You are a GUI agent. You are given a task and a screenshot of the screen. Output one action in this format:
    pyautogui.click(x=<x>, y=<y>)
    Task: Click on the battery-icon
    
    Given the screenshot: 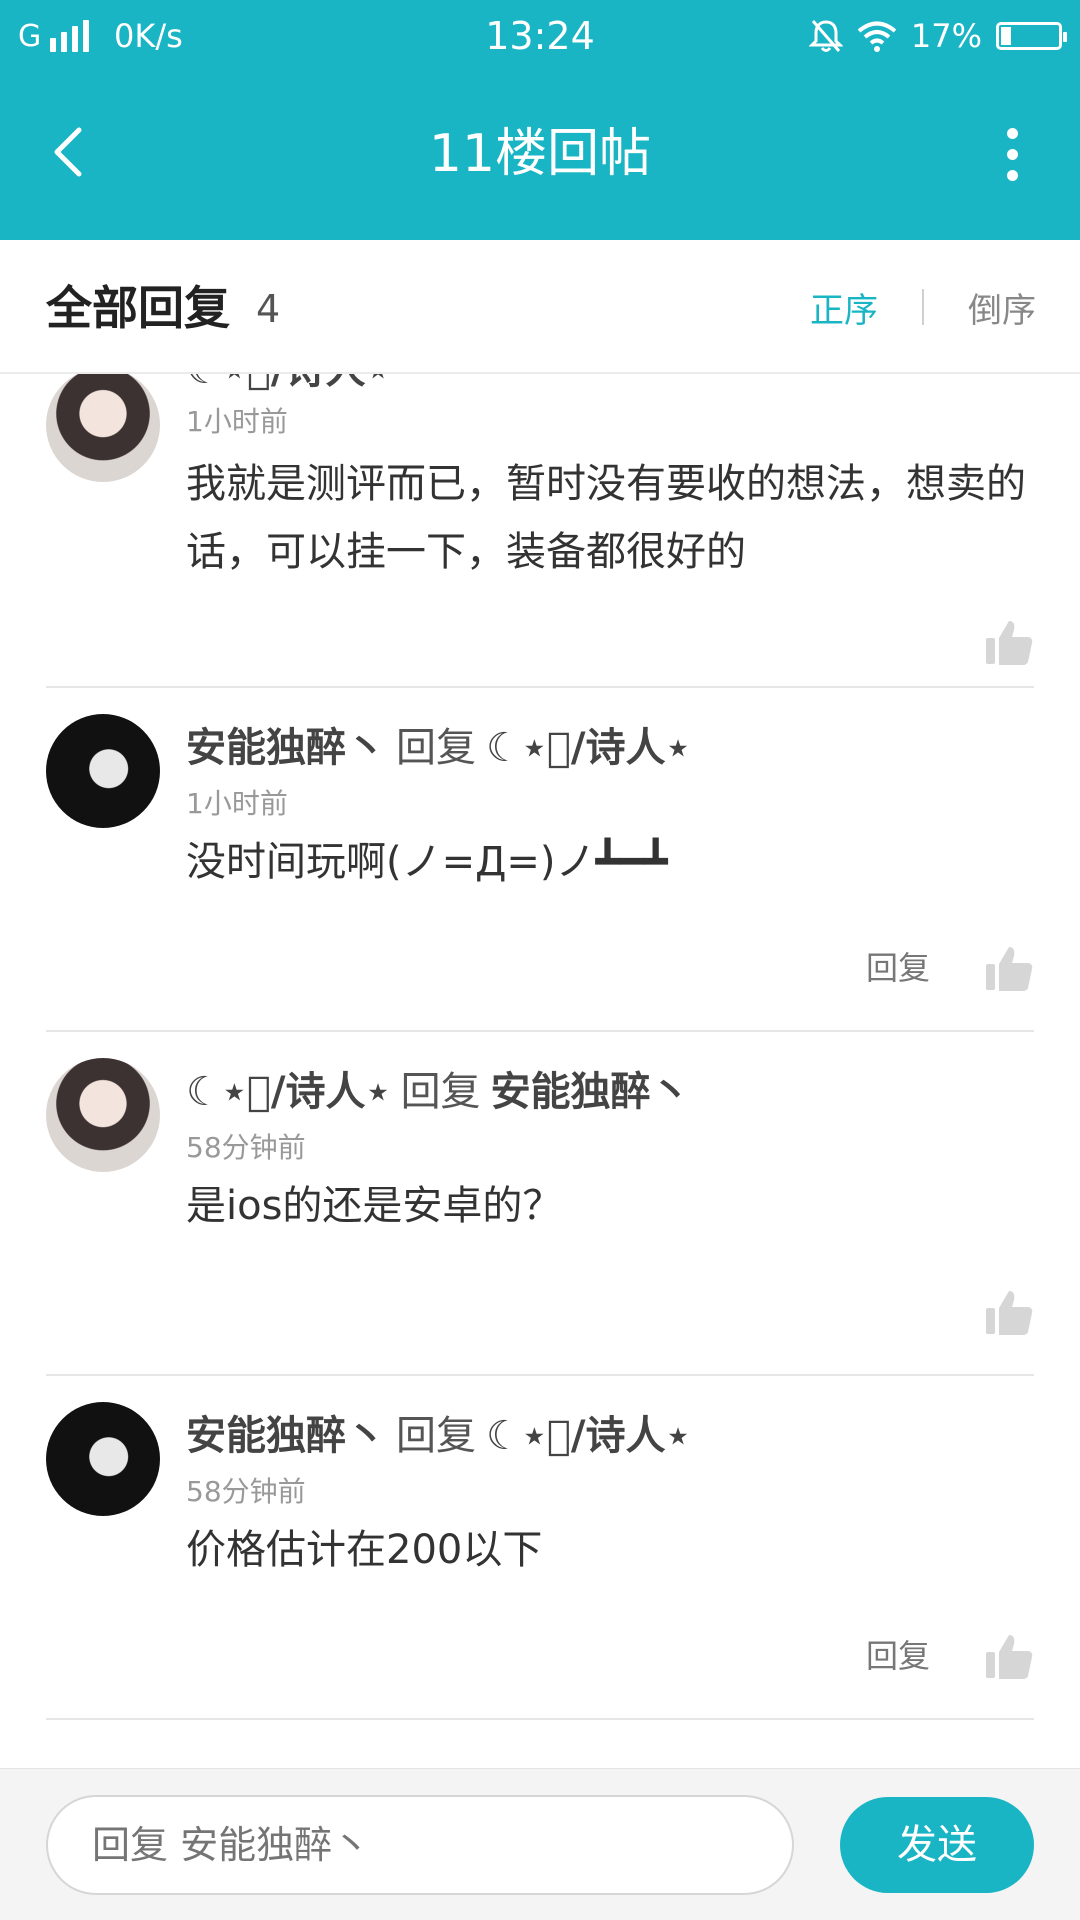 What is the action you would take?
    pyautogui.click(x=1031, y=36)
    